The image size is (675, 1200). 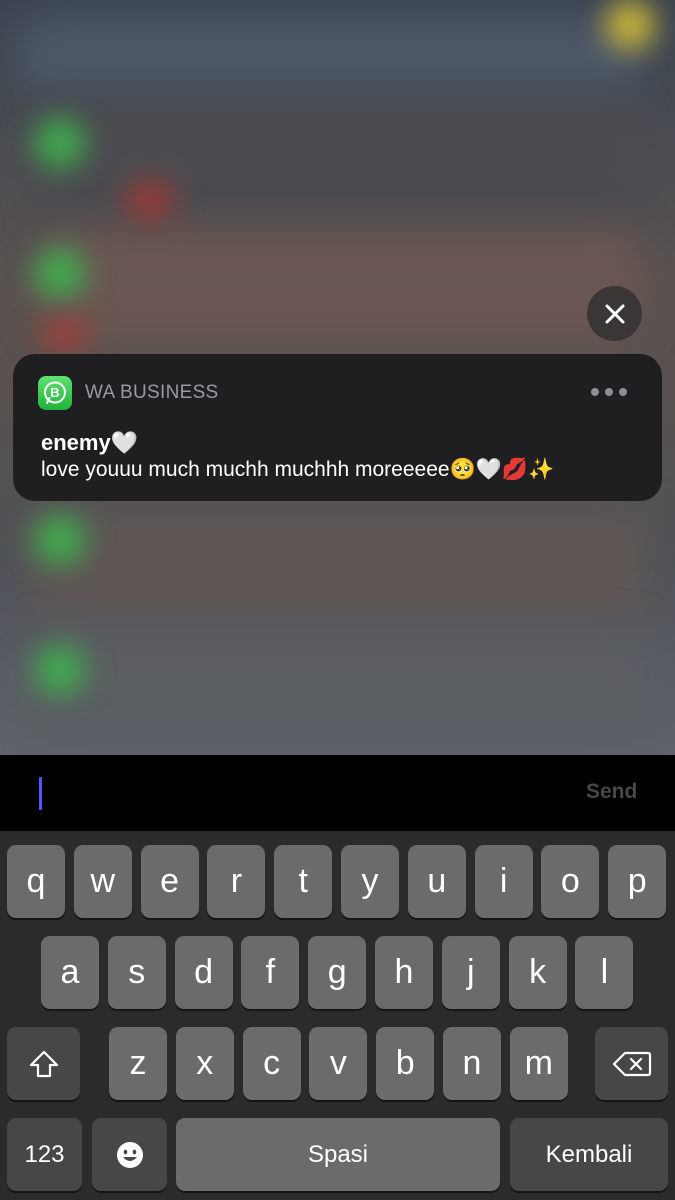 I want to click on key-r: r, so click(x=236, y=881).